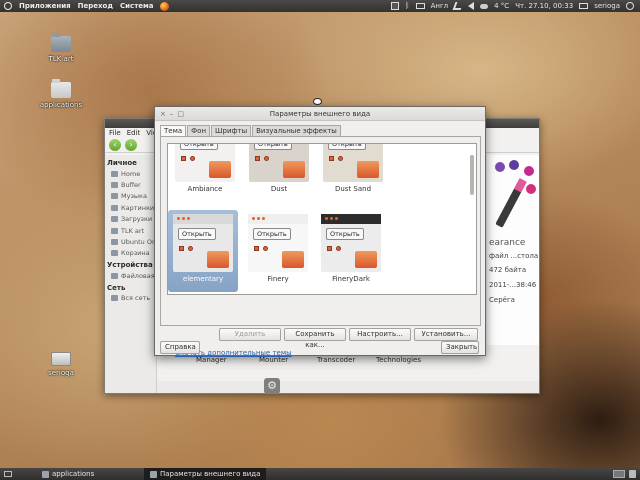 This screenshot has height=480, width=640. What do you see at coordinates (205, 168) in the screenshot?
I see `theme-item: Открыть Ambiance` at bounding box center [205, 168].